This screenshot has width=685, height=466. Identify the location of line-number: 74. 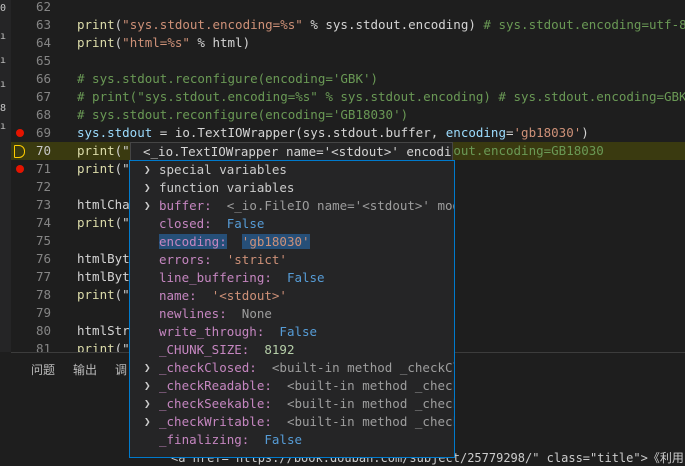
(43, 222).